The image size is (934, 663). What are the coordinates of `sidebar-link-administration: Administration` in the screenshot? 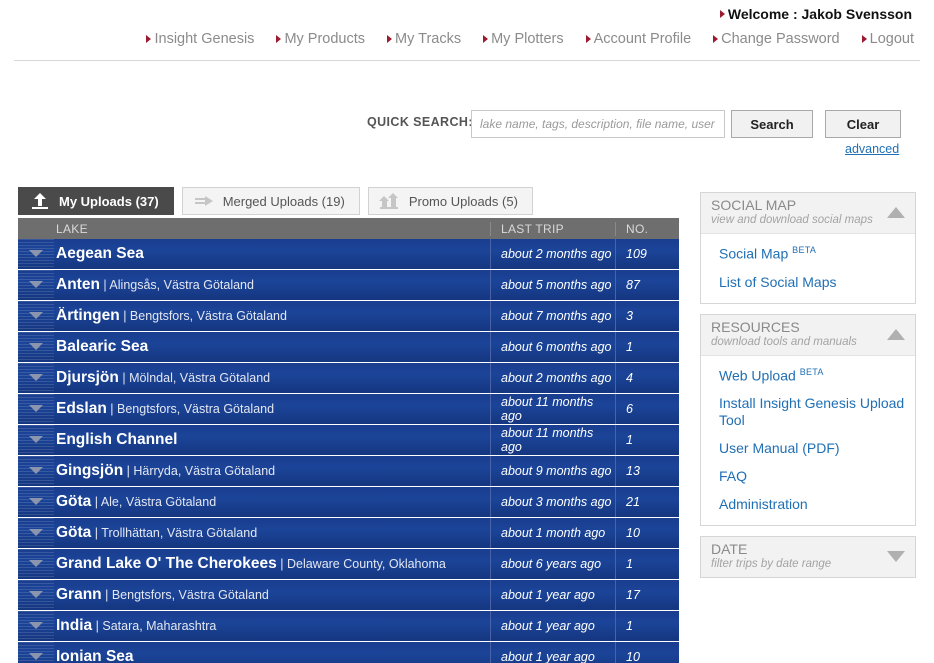 It's located at (812, 504).